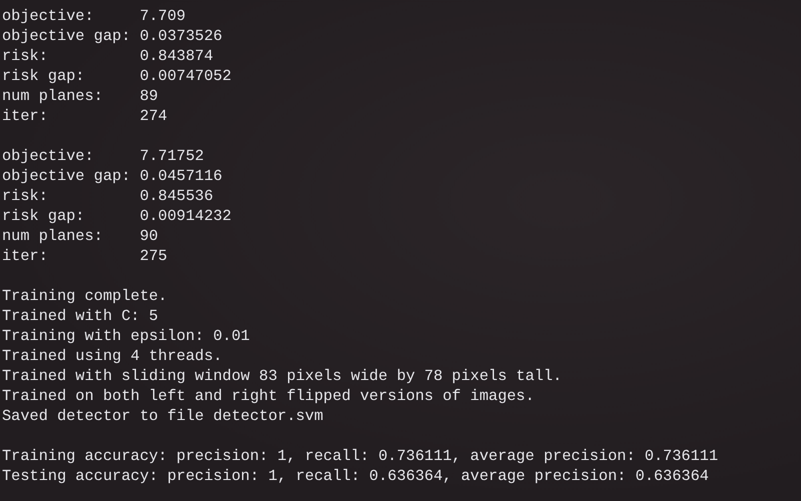 The height and width of the screenshot is (501, 801). Describe the element at coordinates (80, 316) in the screenshot. I see `output-line: Trained with C: 5` at that location.